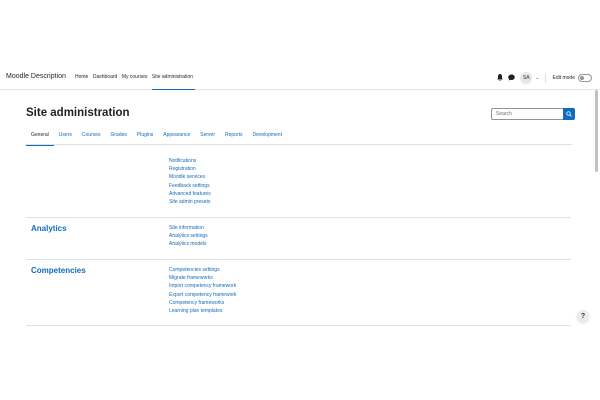  Describe the element at coordinates (511, 78) in the screenshot. I see `messages-icon` at that location.